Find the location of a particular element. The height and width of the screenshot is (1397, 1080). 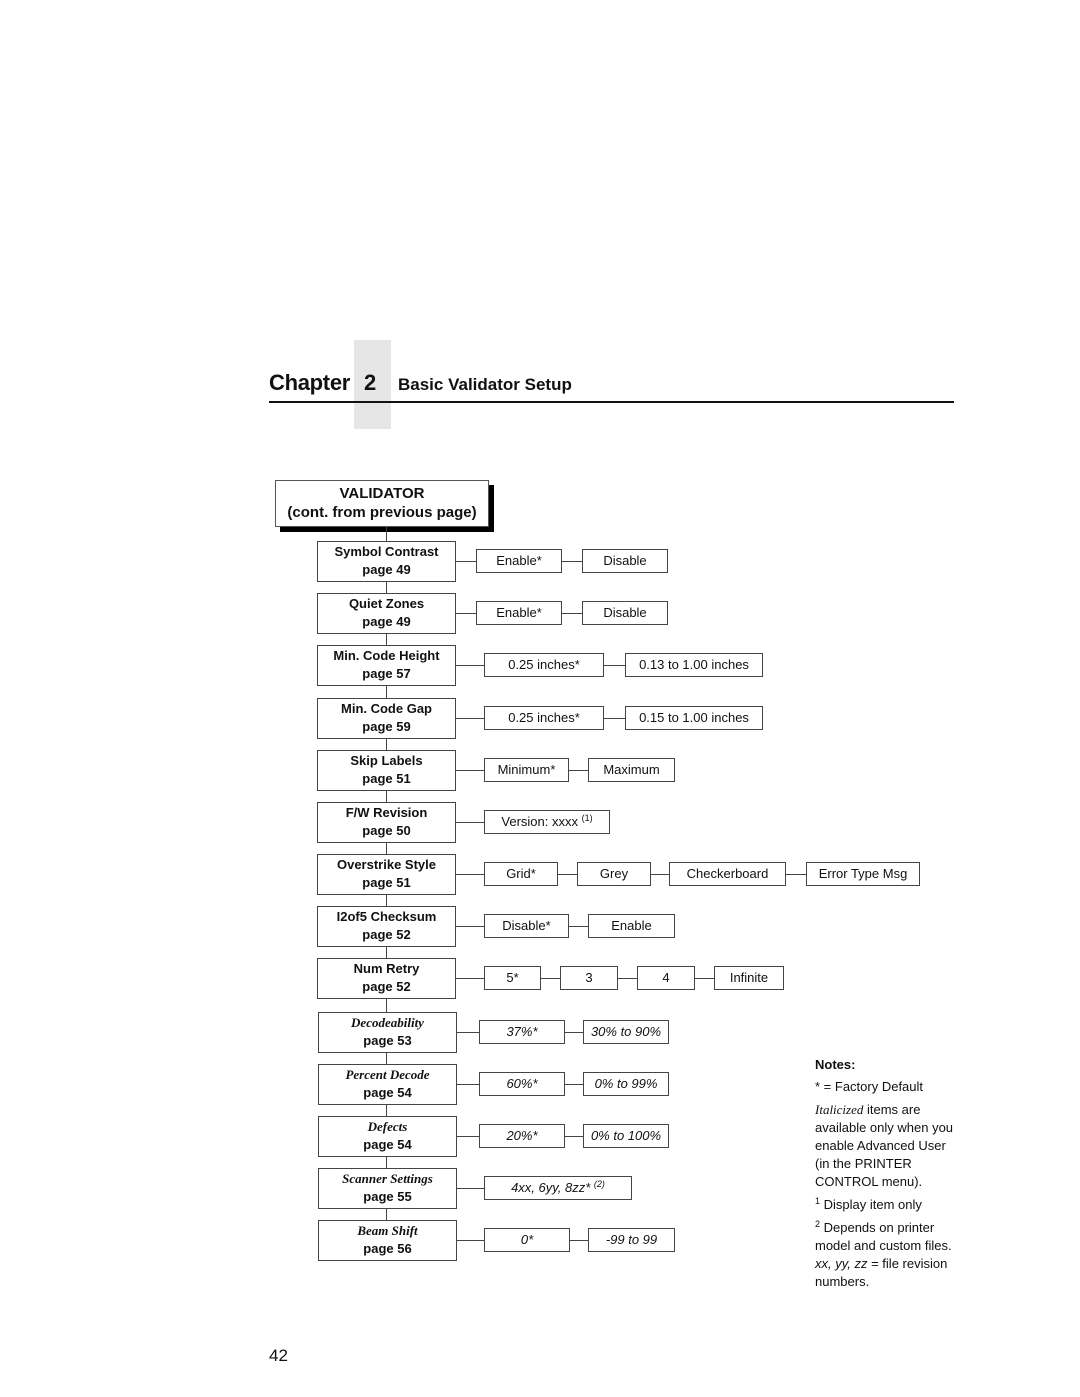

menu-item-page-ref: page 55 is located at coordinates (387, 1196).